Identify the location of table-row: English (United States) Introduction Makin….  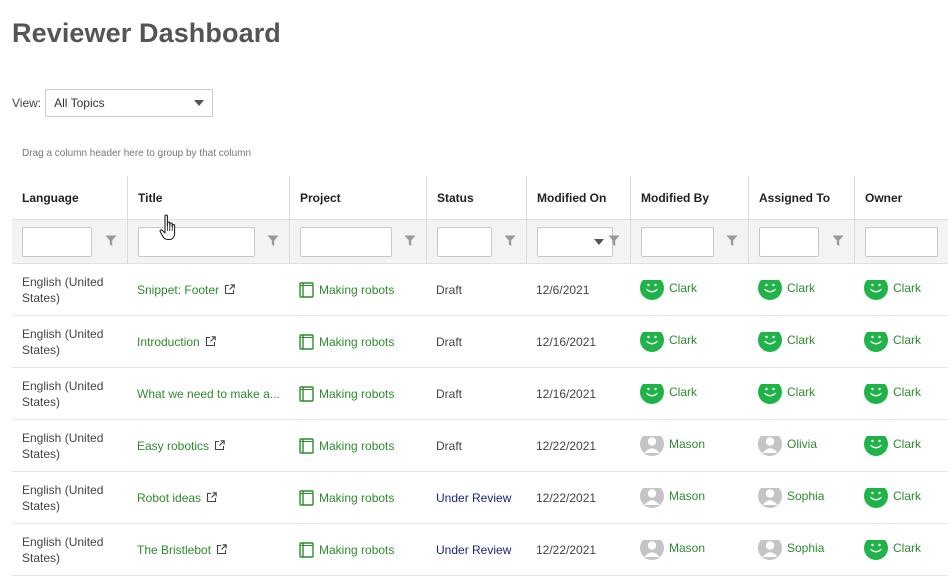
(480, 342).